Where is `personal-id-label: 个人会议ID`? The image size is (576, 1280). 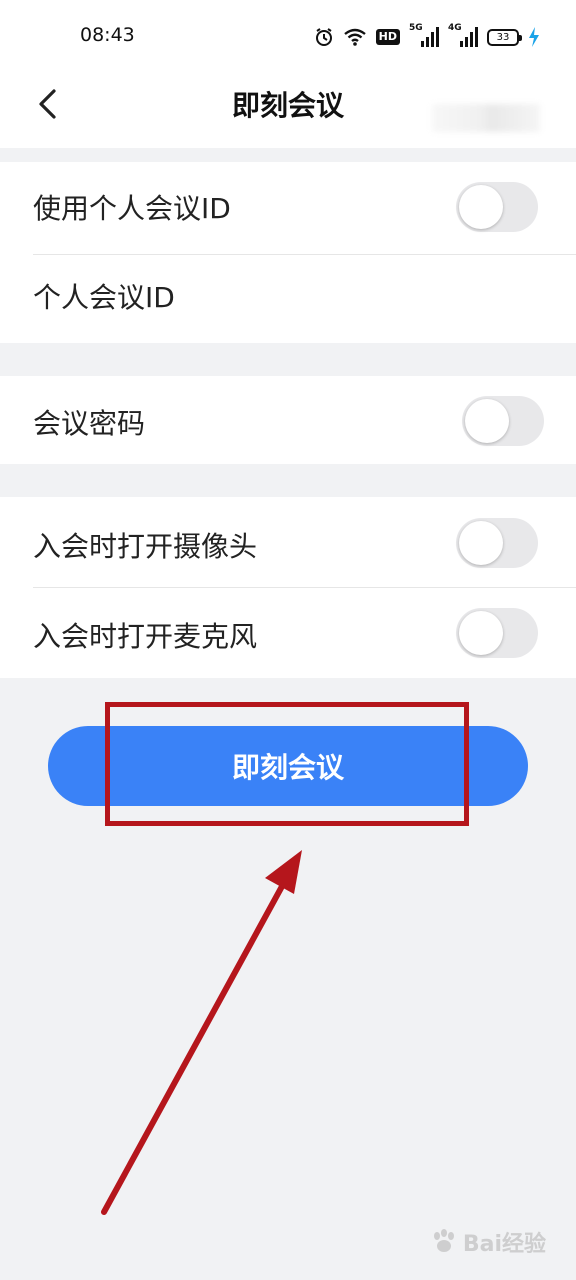
personal-id-label: 个人会议ID is located at coordinates (104, 297).